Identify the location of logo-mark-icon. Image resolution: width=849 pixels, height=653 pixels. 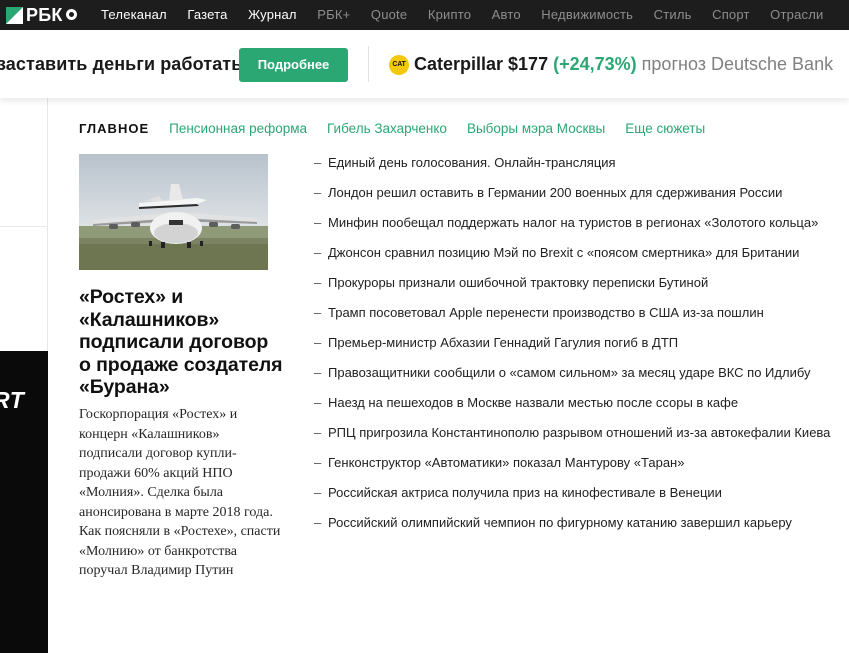
(14, 15).